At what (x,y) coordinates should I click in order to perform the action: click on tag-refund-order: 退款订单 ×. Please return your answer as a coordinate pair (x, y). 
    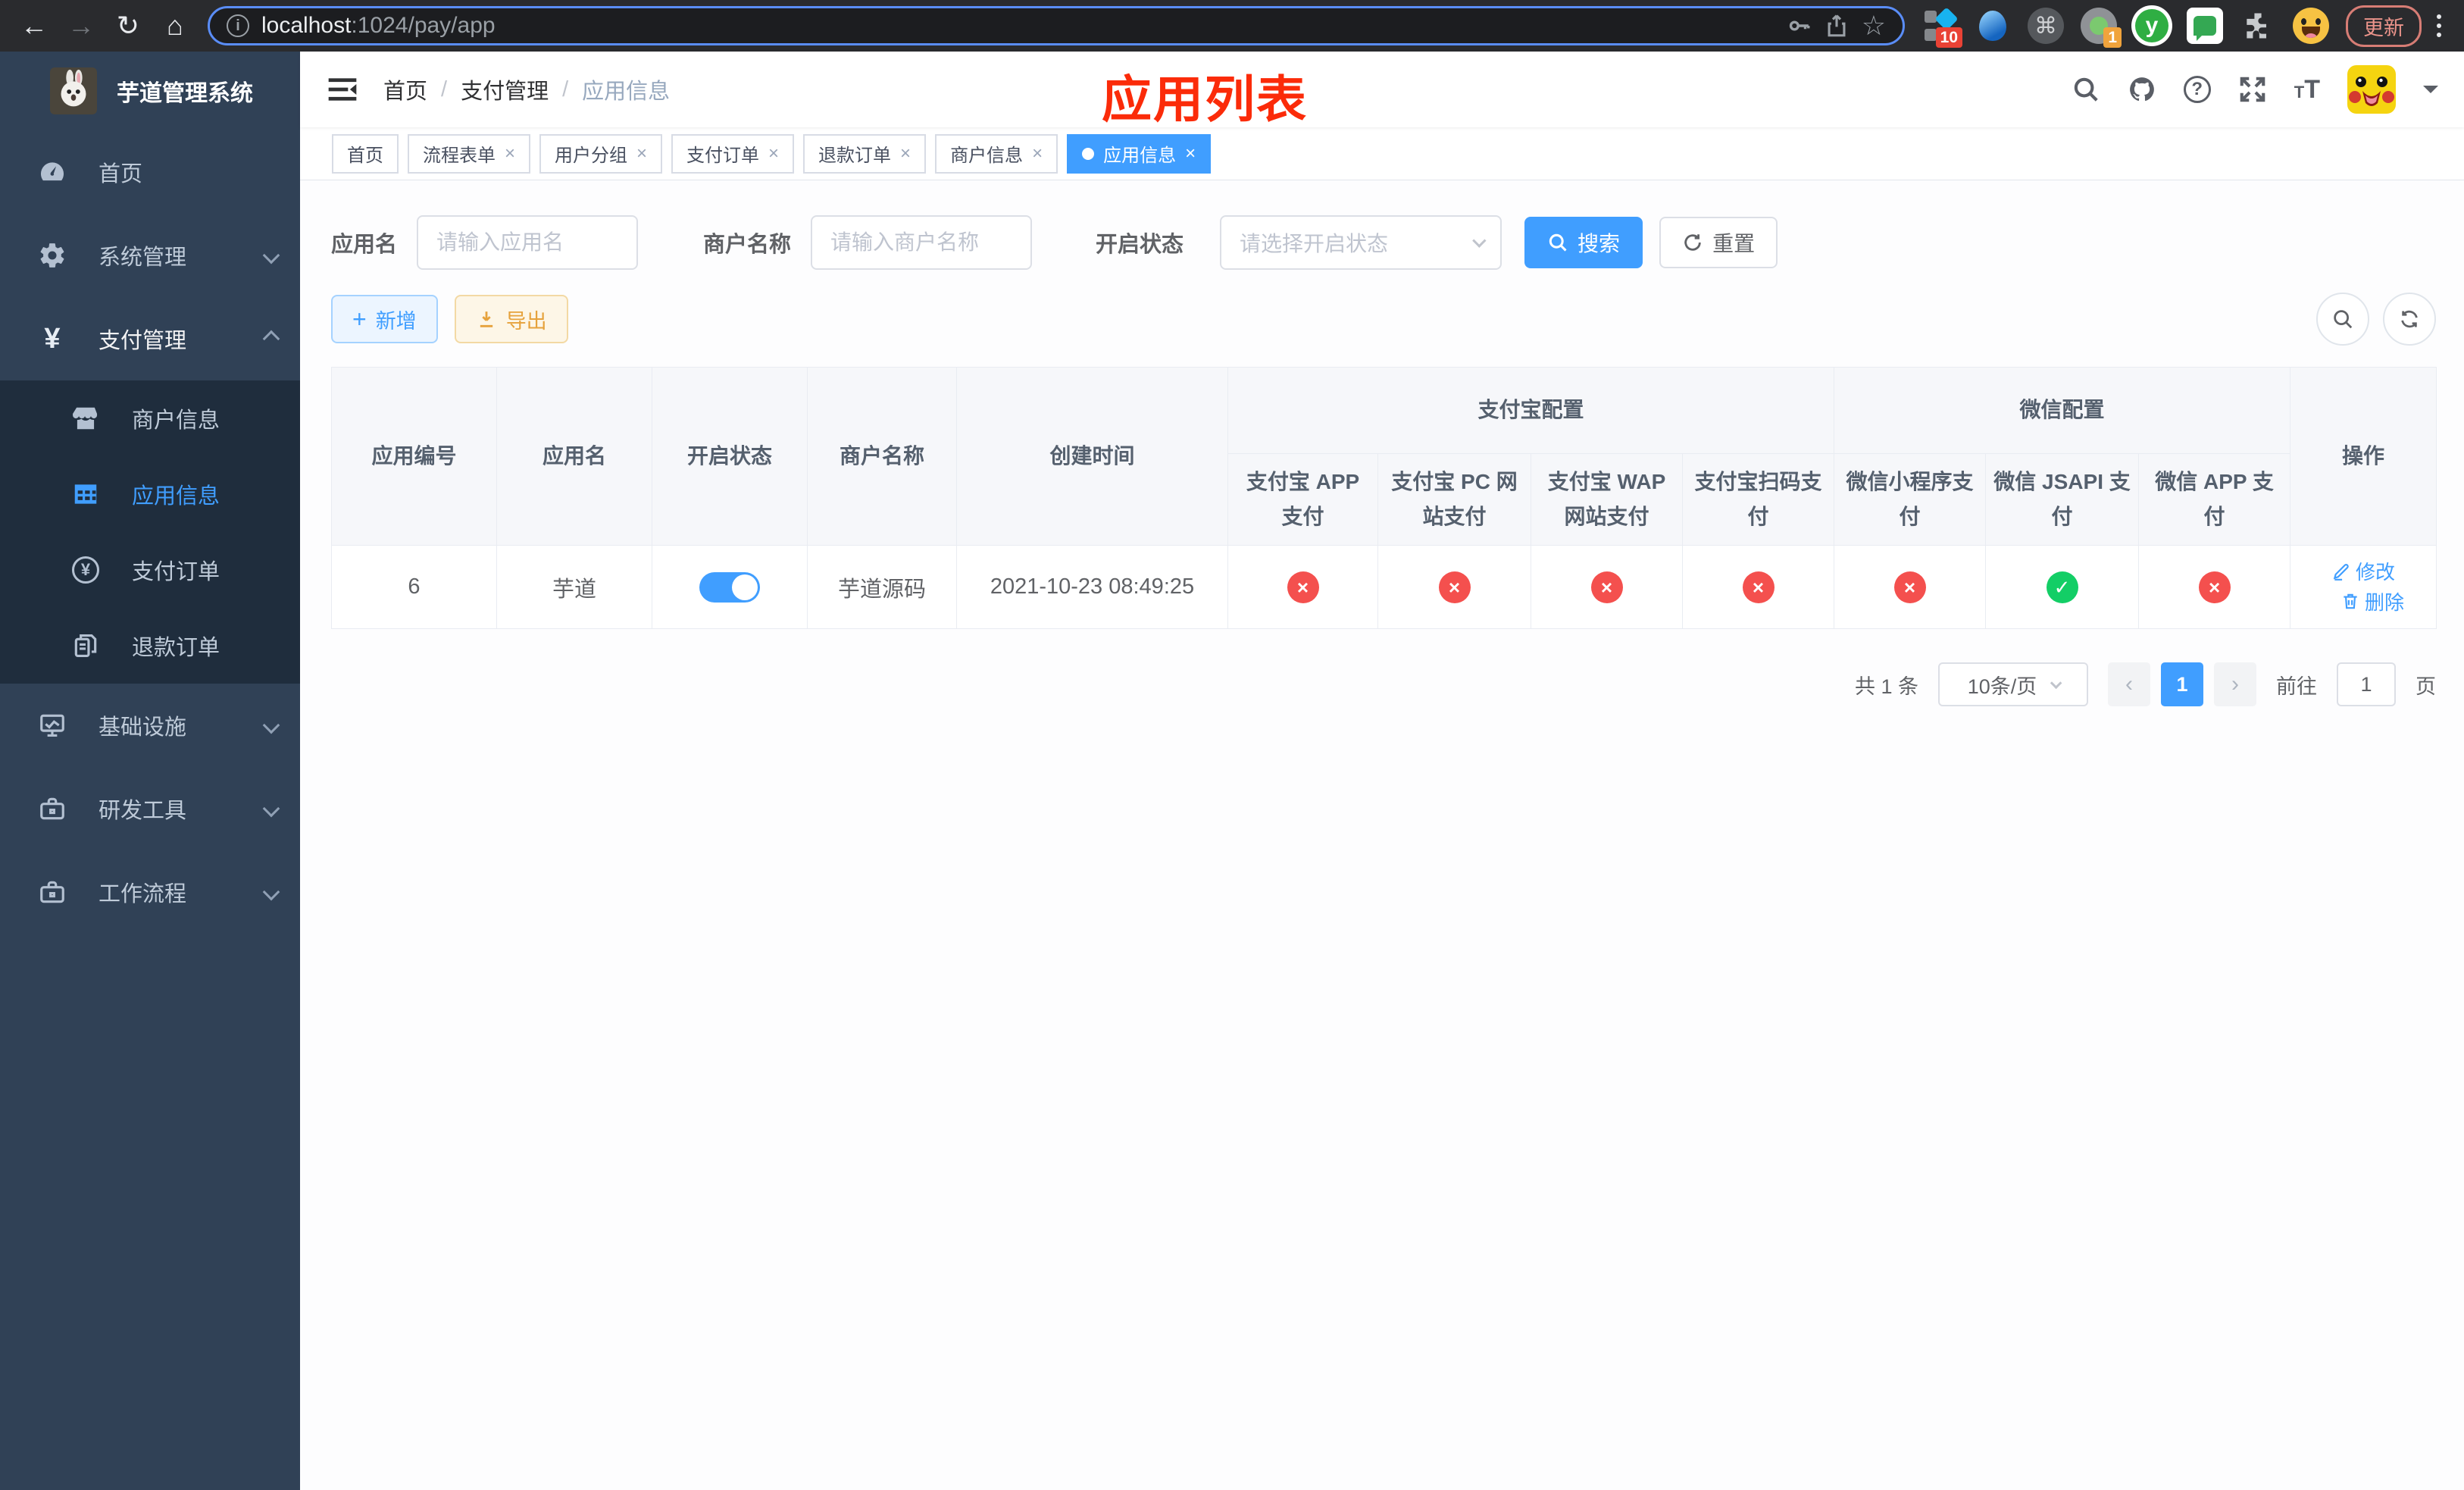
    Looking at the image, I should click on (865, 153).